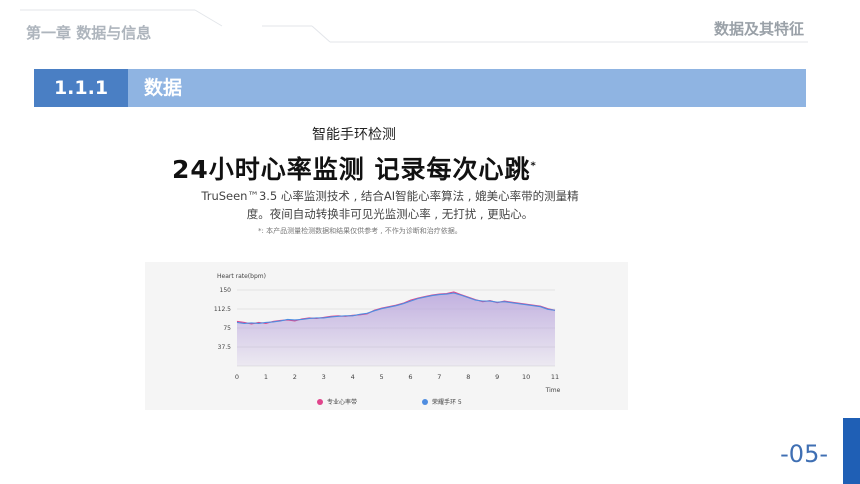  Describe the element at coordinates (396, 329) in the screenshot. I see `series-area-fill` at that location.